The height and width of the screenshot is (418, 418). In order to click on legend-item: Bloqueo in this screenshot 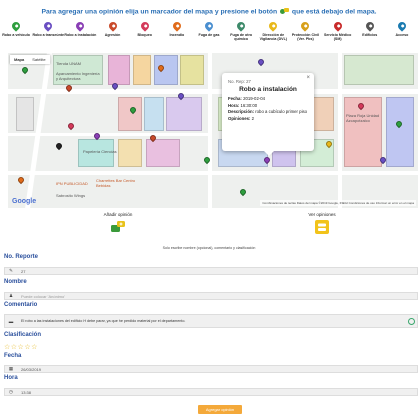, I will do `click(145, 35)`.